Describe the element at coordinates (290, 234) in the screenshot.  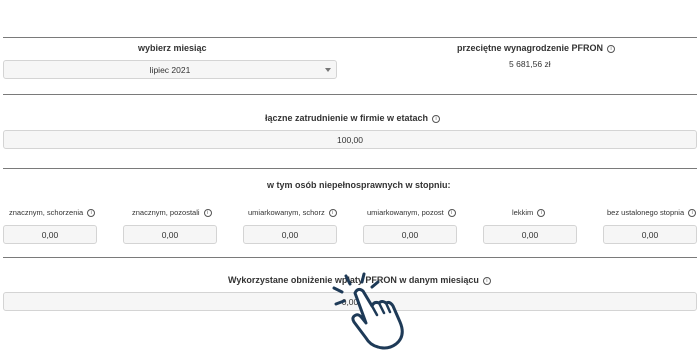
I see `disabled-field-3: 0,00` at that location.